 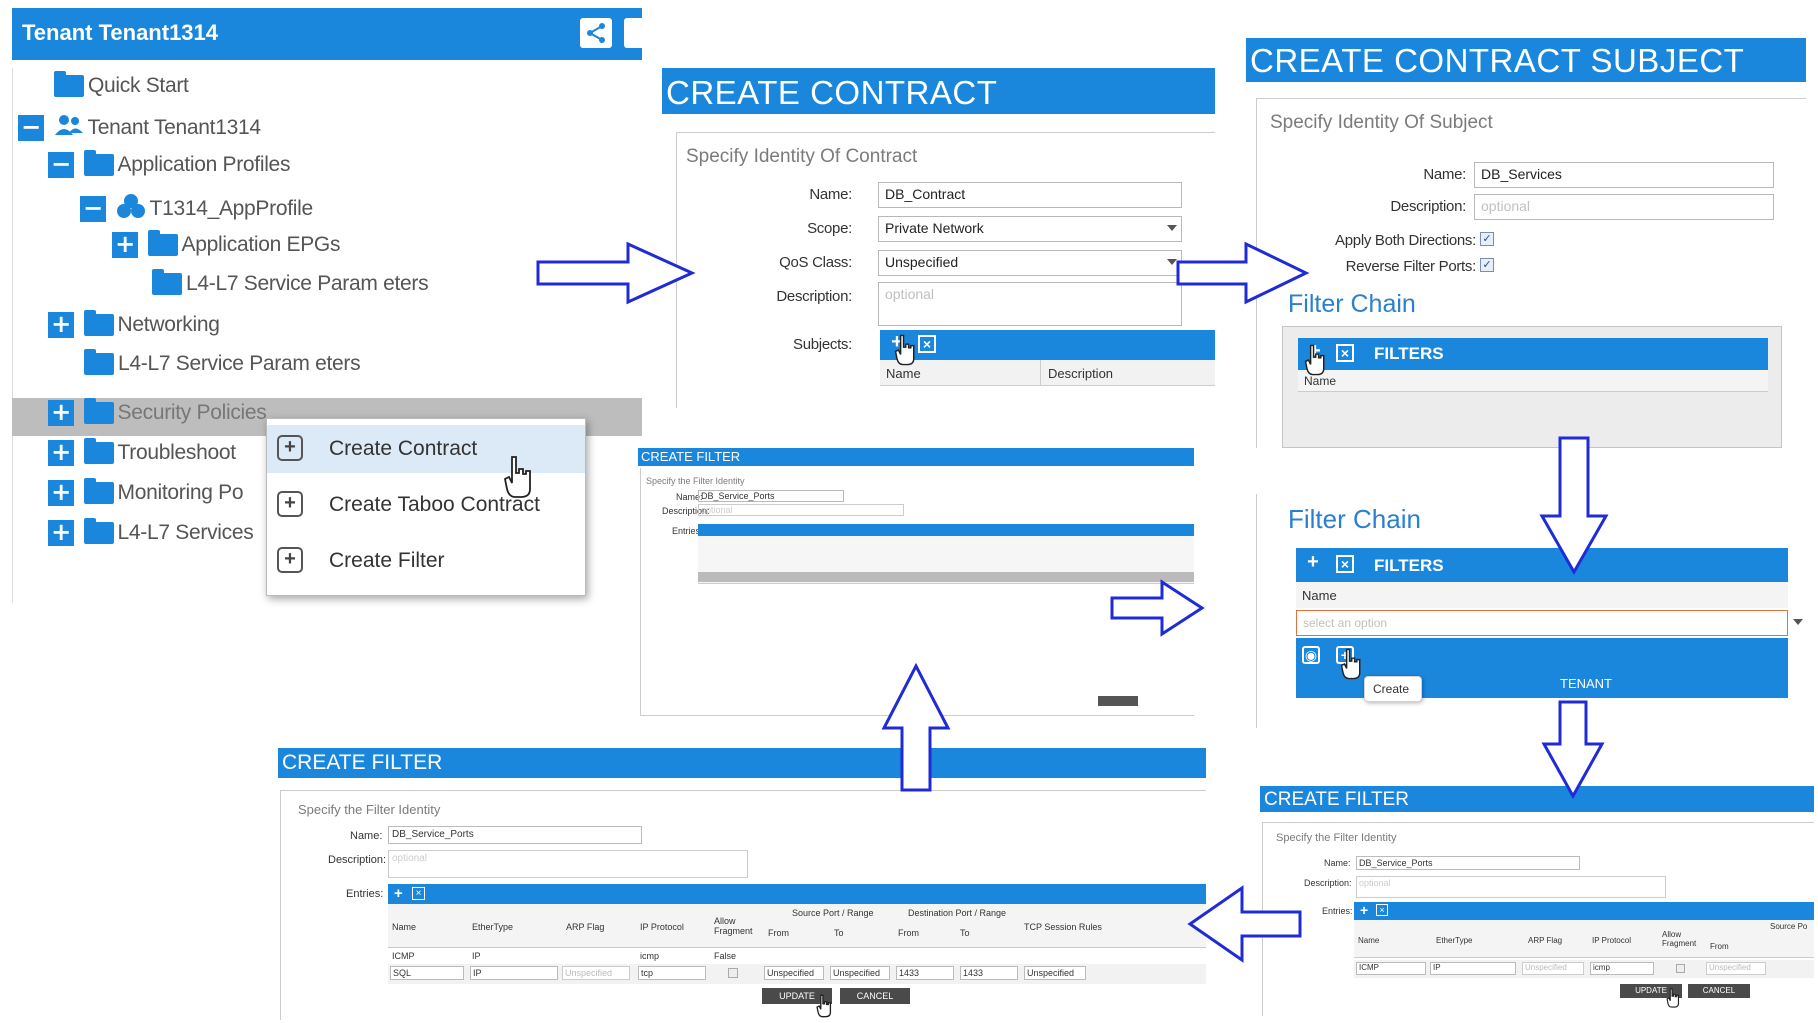 I want to click on edit-name: ICMP, so click(x=1391, y=968).